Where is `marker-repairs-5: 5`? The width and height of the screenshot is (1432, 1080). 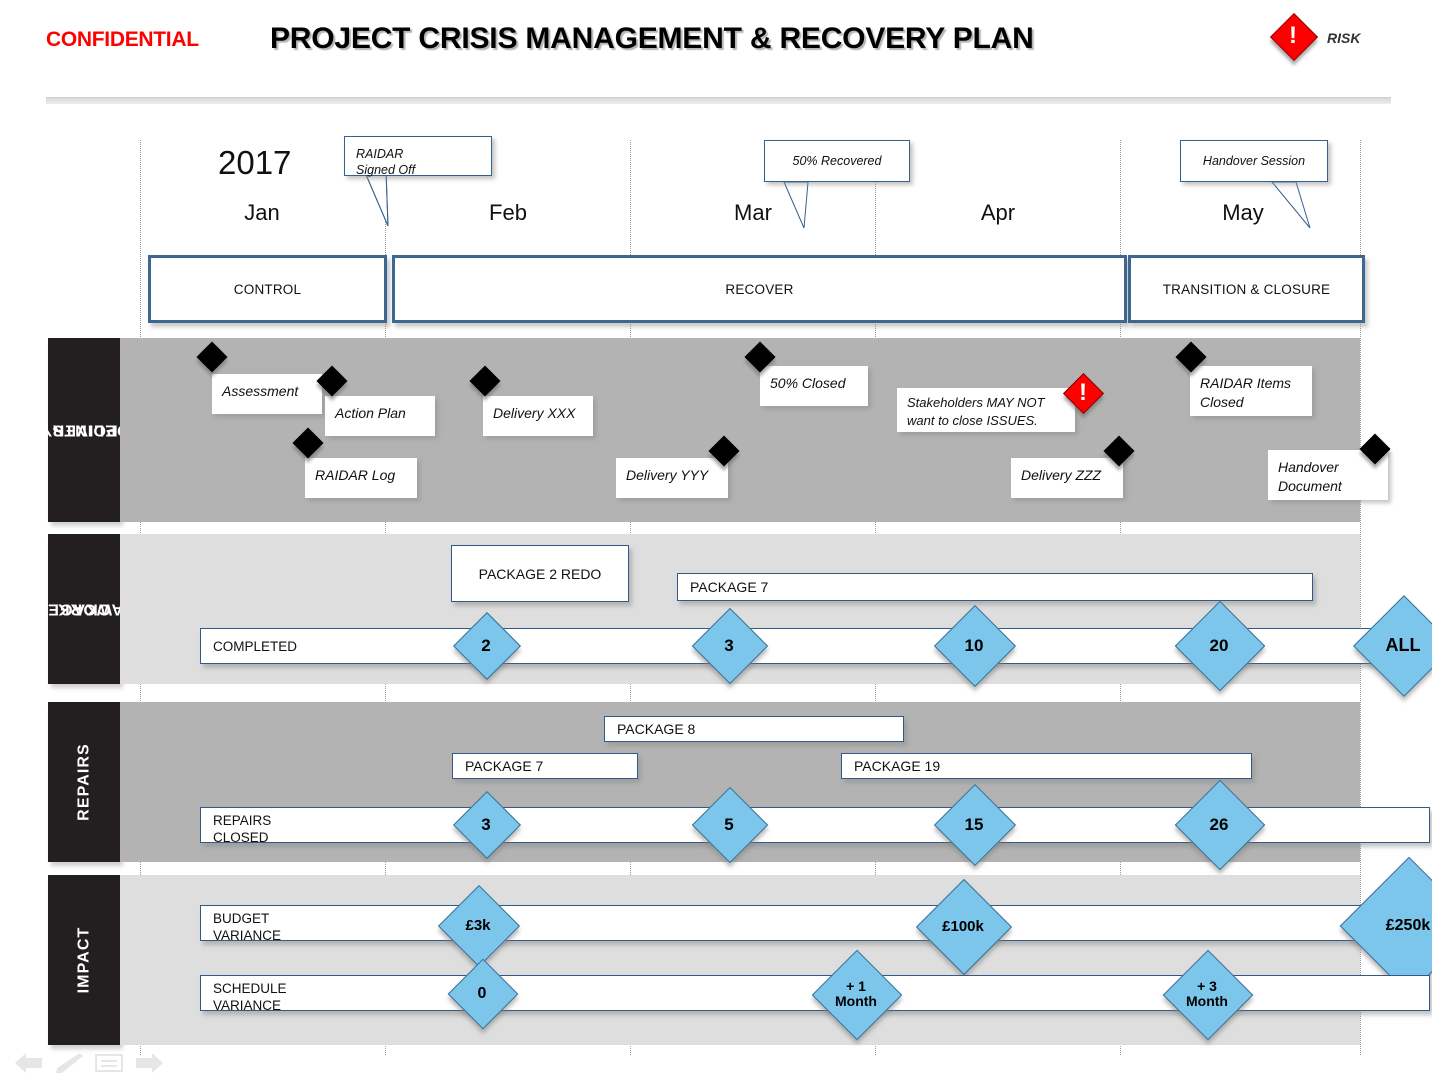
marker-repairs-5: 5 is located at coordinates (730, 825).